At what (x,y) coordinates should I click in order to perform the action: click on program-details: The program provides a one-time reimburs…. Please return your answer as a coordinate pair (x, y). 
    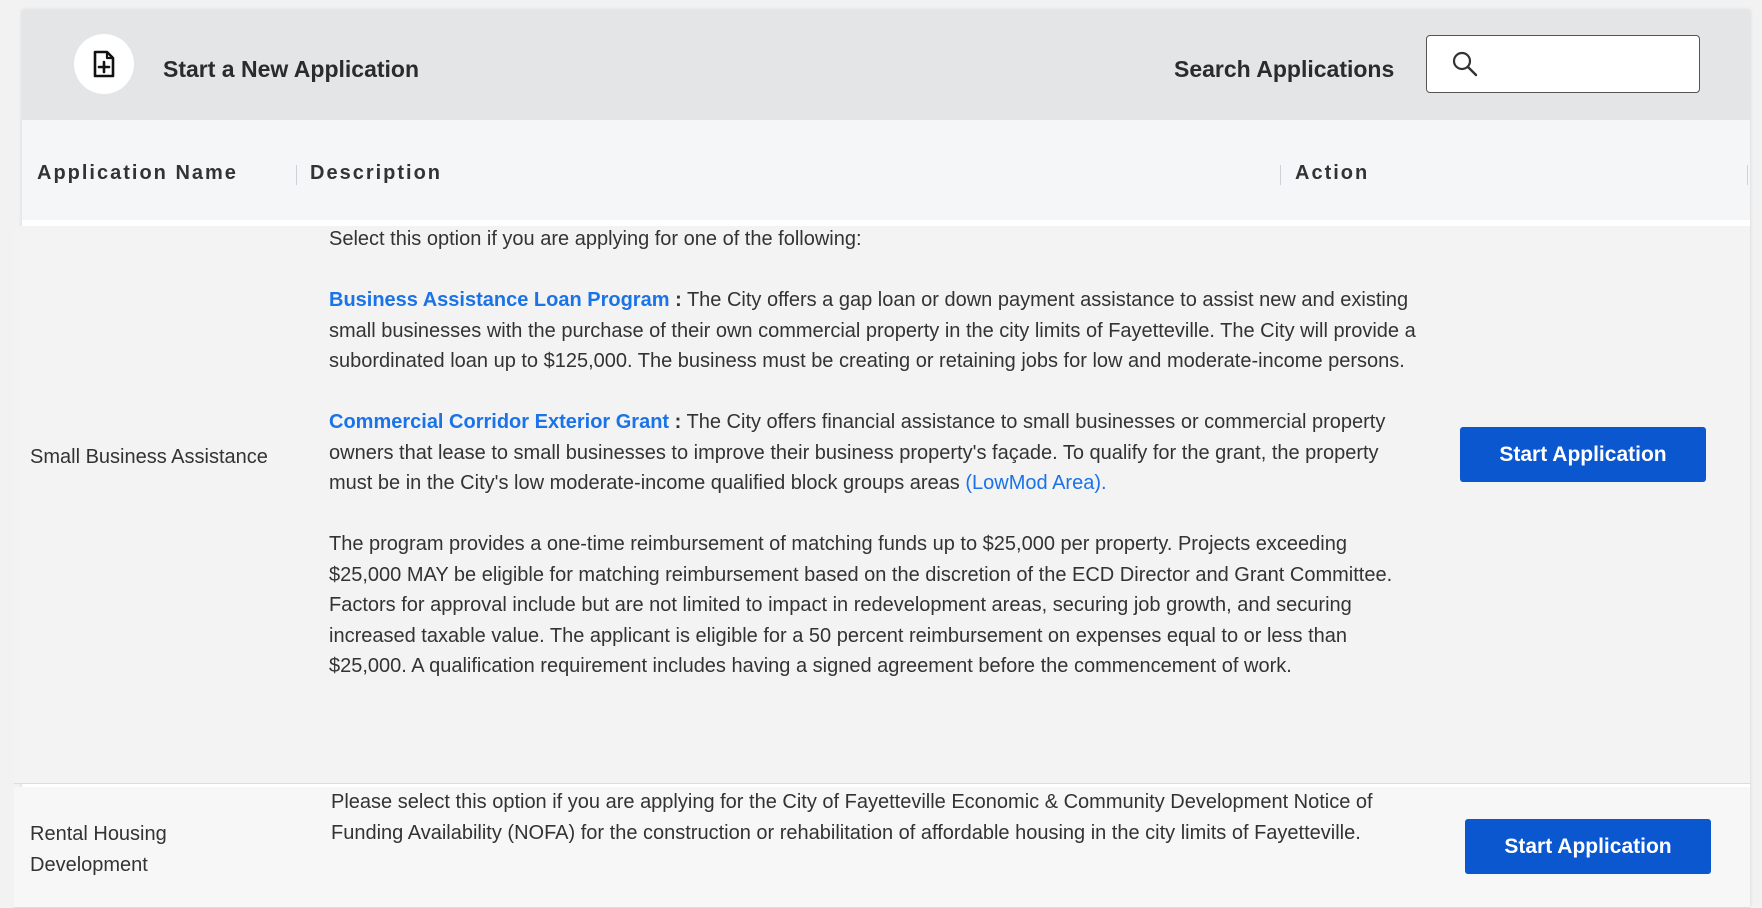
    Looking at the image, I should click on (861, 605).